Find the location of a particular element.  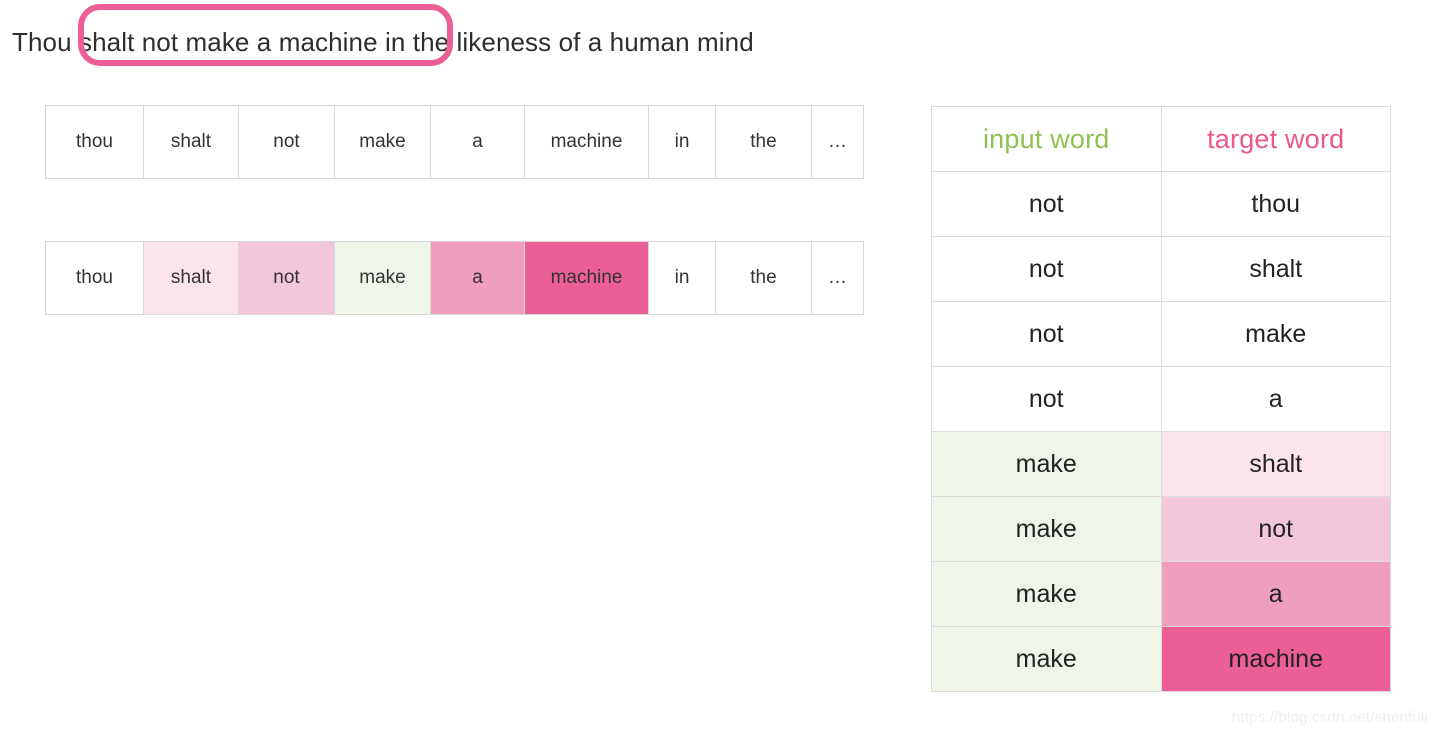

cell-target-word: thou is located at coordinates (1275, 204).